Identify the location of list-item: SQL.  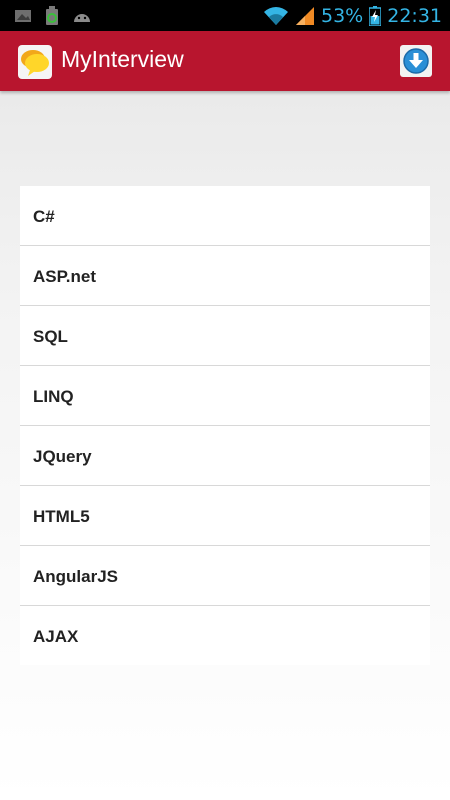
(225, 336).